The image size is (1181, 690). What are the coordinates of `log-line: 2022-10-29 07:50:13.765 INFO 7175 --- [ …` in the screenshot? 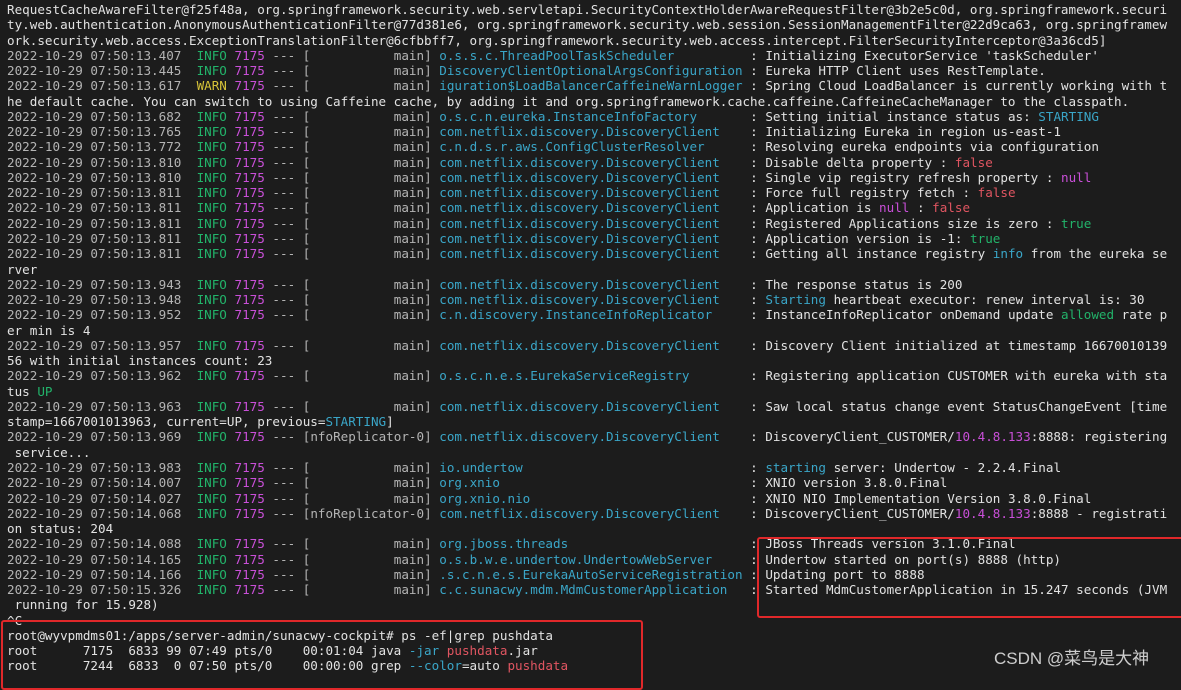 It's located at (594, 131).